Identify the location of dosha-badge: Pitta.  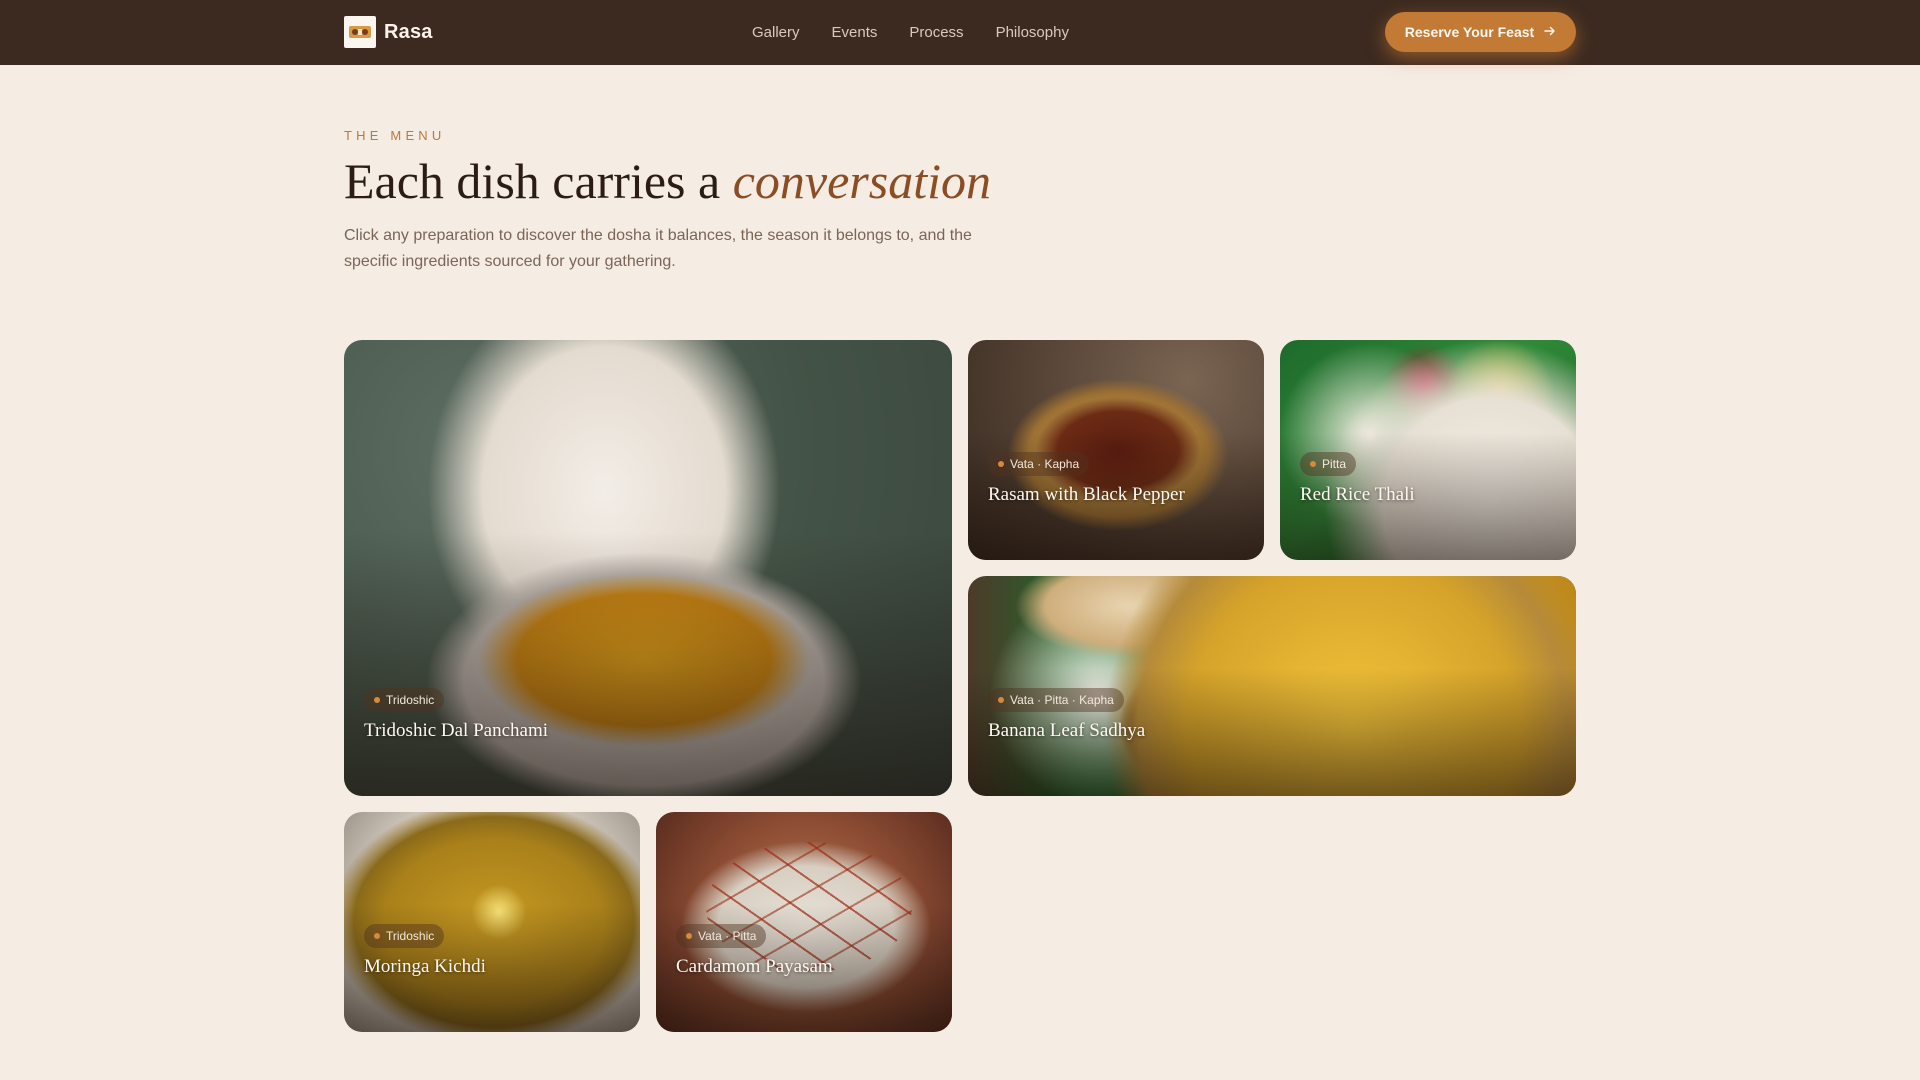
(1328, 464).